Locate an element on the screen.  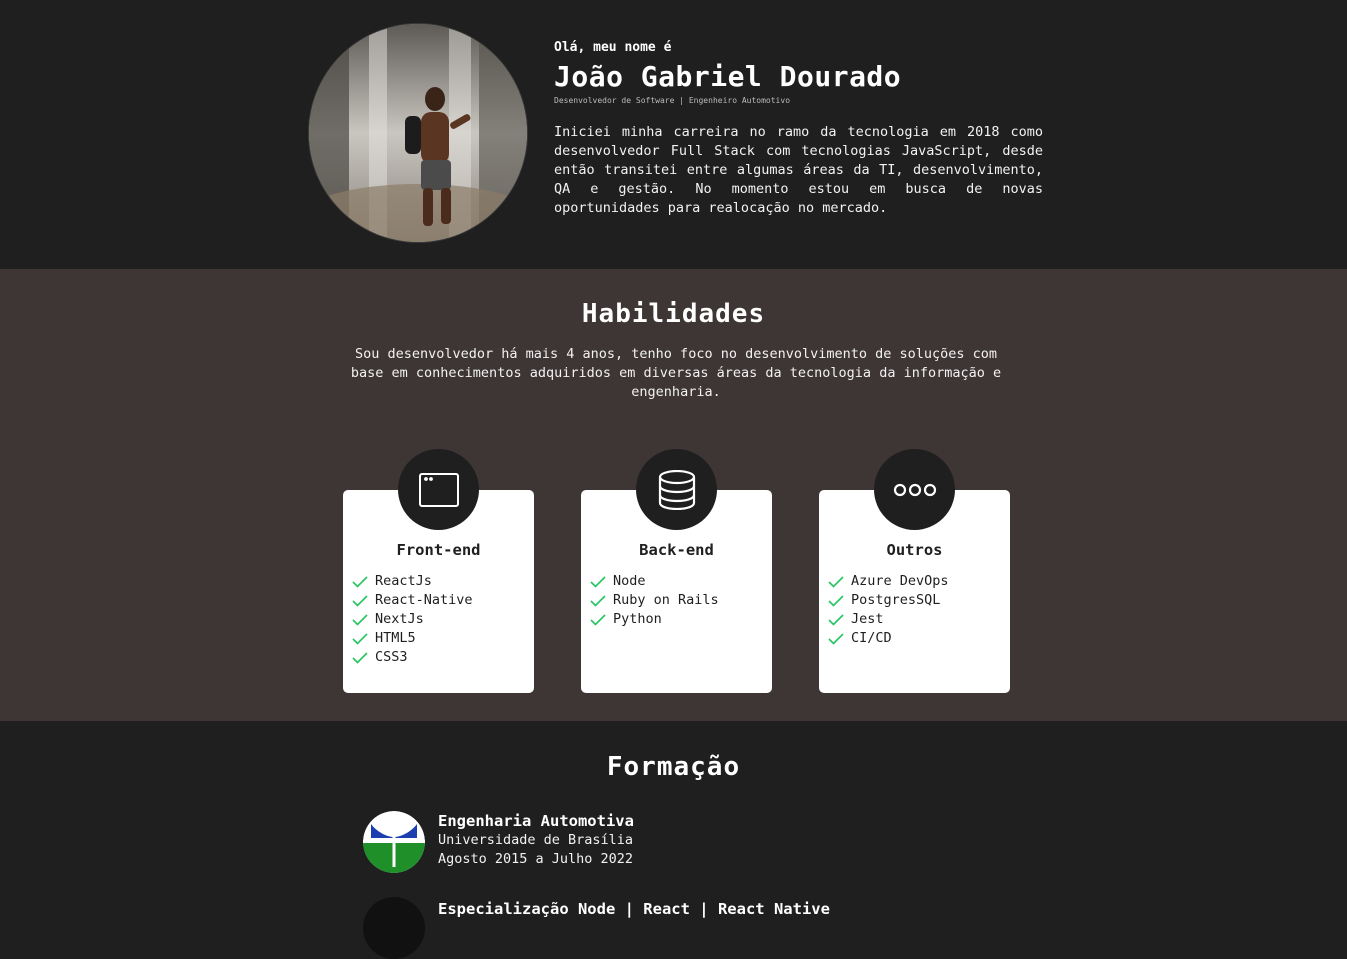
list-item: React-Native is located at coordinates (412, 600).